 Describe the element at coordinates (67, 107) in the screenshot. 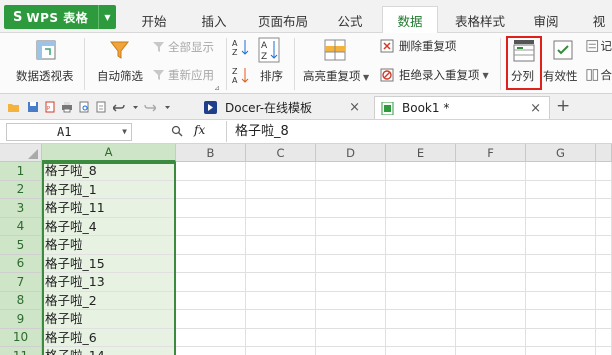

I see `print-icon` at that location.